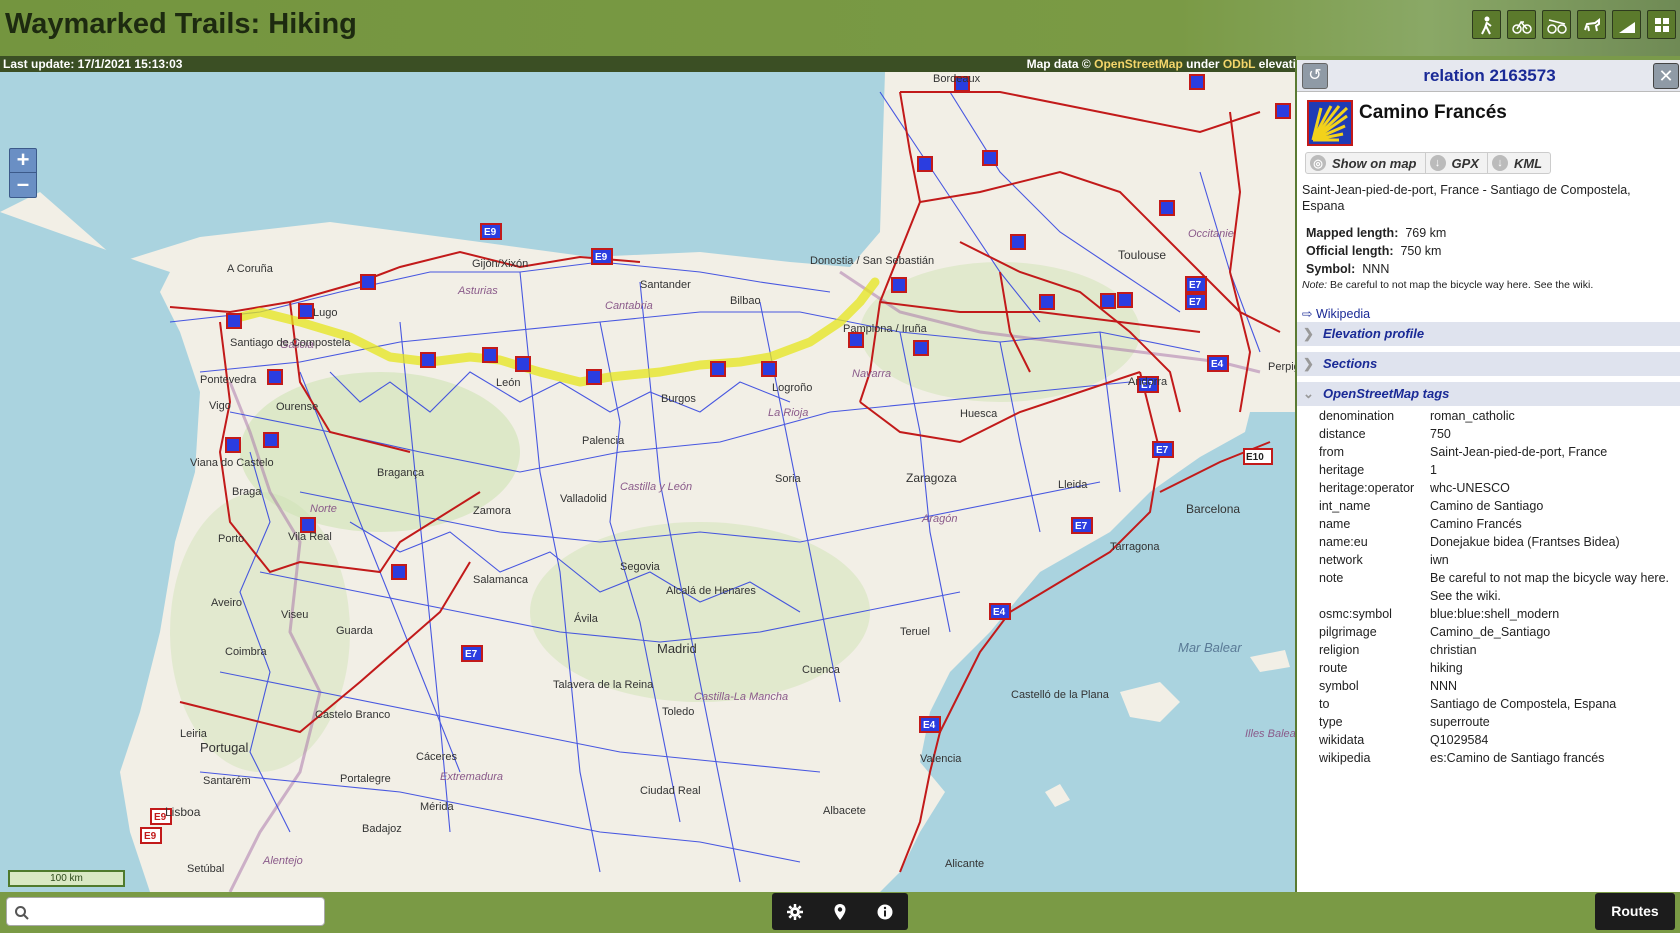 The height and width of the screenshot is (933, 1680). Describe the element at coordinates (1331, 722) in the screenshot. I see `tag-key: type` at that location.